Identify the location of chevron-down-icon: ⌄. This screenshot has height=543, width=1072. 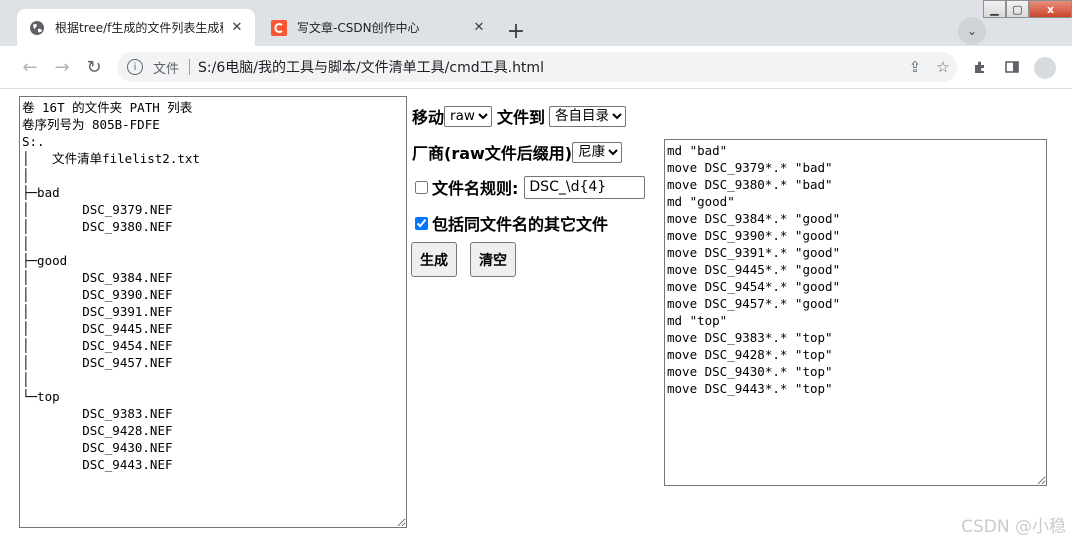
(972, 31).